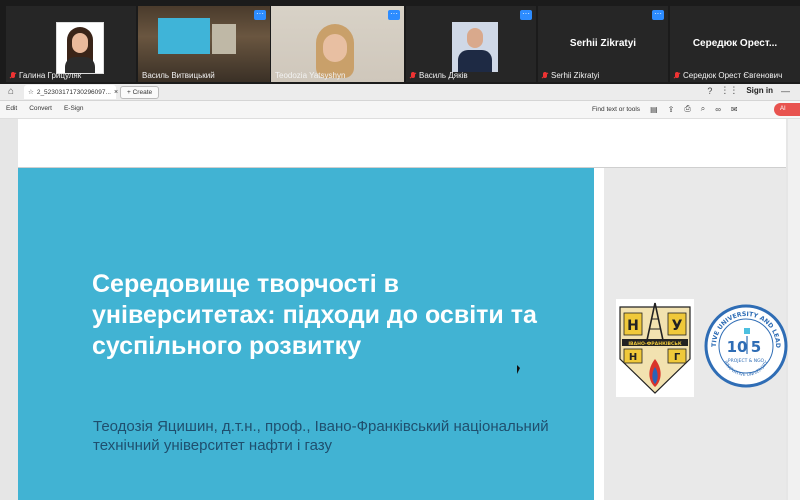 The image size is (800, 500). I want to click on find-tools-search: Find text or tools, so click(616, 109).